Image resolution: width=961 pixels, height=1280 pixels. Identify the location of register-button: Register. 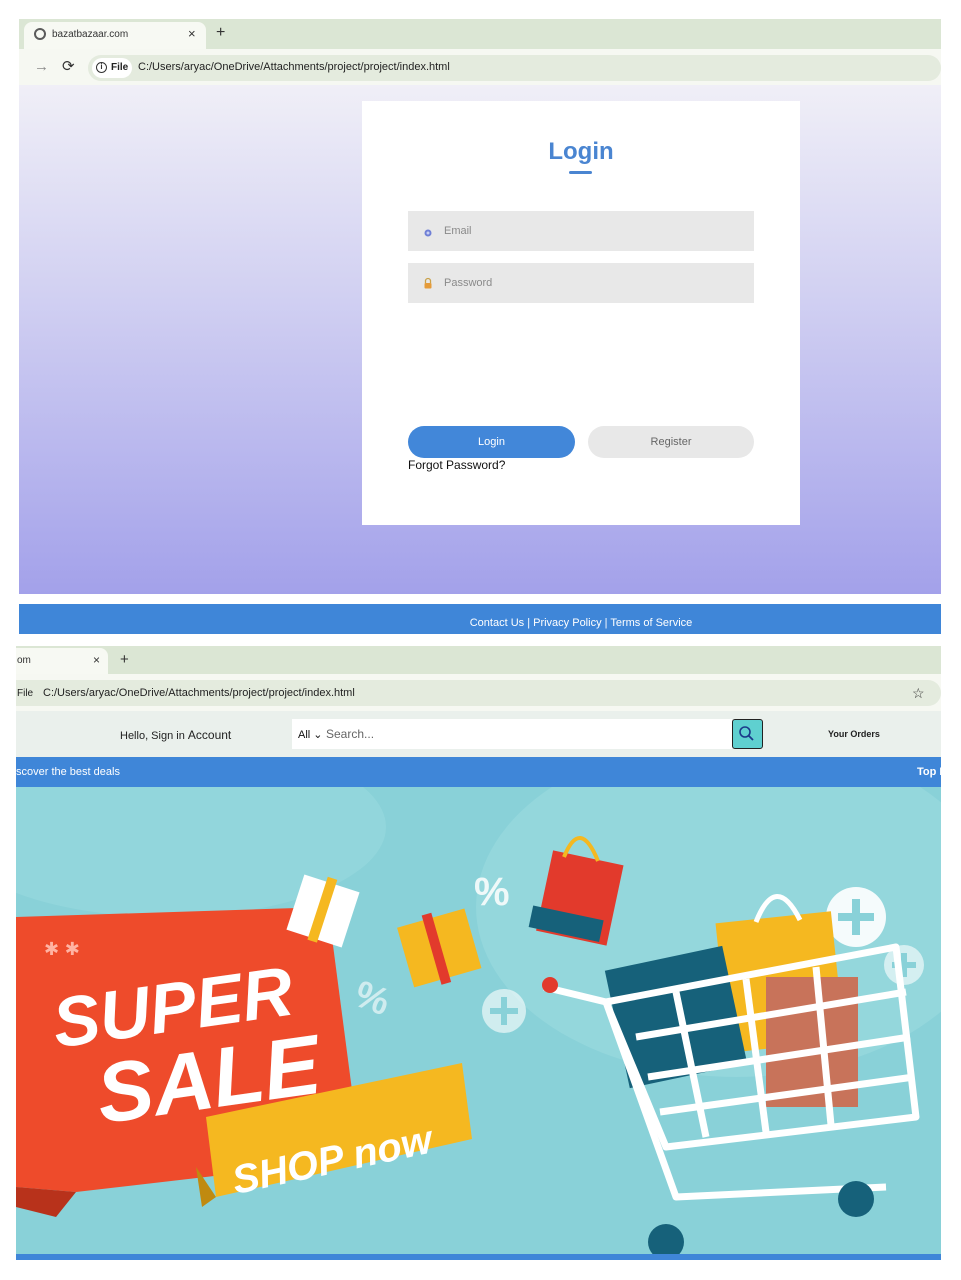
(671, 442).